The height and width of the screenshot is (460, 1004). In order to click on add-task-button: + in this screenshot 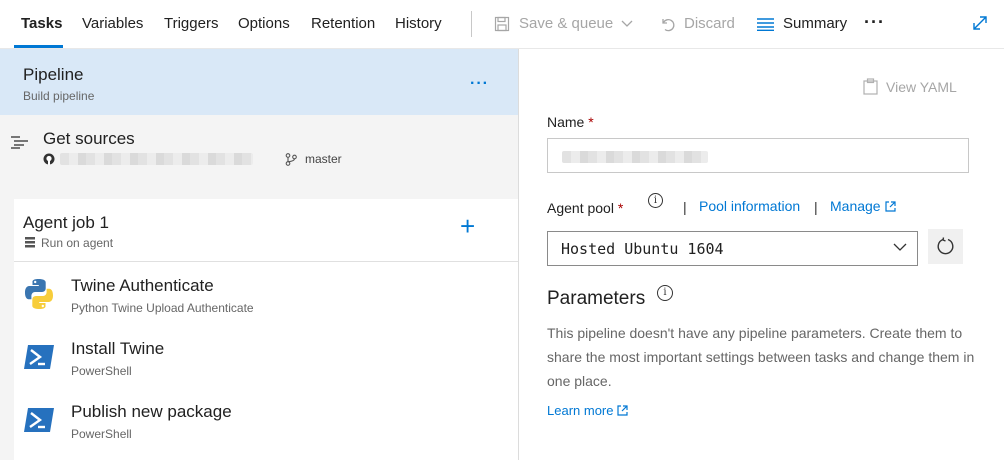, I will do `click(467, 226)`.